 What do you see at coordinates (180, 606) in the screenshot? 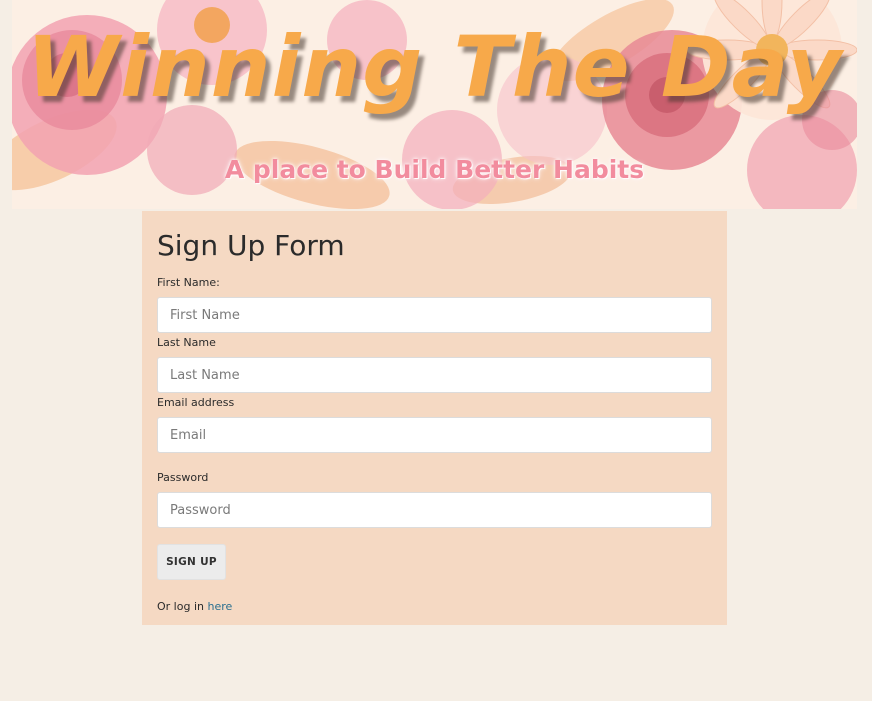
I see `login-prefix-text: Or log in` at bounding box center [180, 606].